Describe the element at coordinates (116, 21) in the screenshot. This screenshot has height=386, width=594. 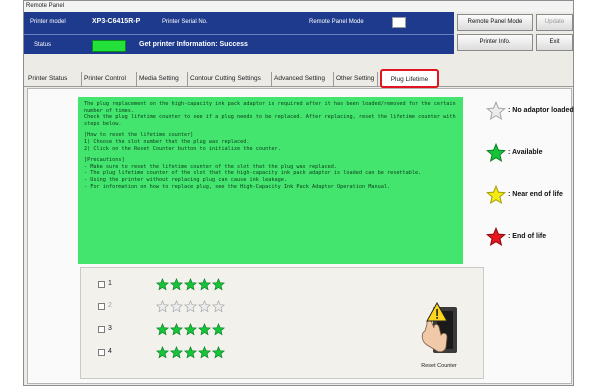
I see `printer-model-value: XP3-C6415R-P` at that location.